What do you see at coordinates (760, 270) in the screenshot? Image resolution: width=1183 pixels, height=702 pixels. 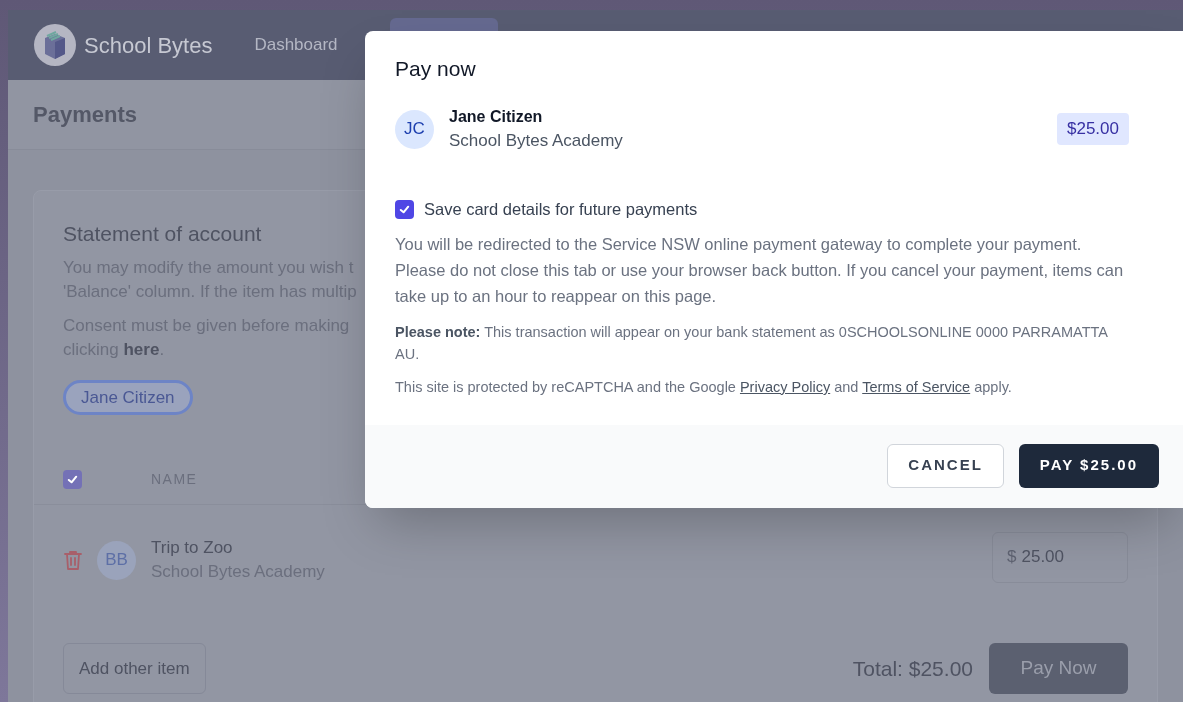 I see `redirect-notice: You will be redirected to the Service NSW online payment gateway to complete your payment. Please do not close this tab or use your browser back button. If you cancel your payment, items can take up to an hour to reappear on this page.` at bounding box center [760, 270].